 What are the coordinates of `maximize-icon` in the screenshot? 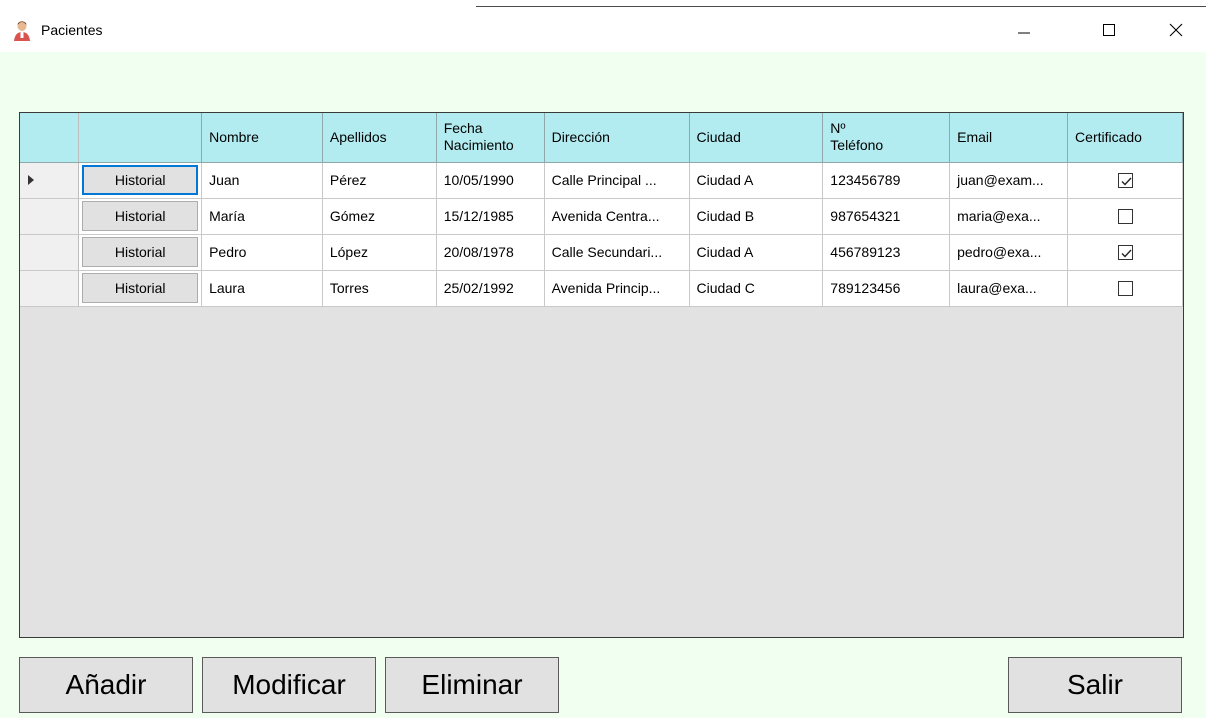 It's located at (1109, 30).